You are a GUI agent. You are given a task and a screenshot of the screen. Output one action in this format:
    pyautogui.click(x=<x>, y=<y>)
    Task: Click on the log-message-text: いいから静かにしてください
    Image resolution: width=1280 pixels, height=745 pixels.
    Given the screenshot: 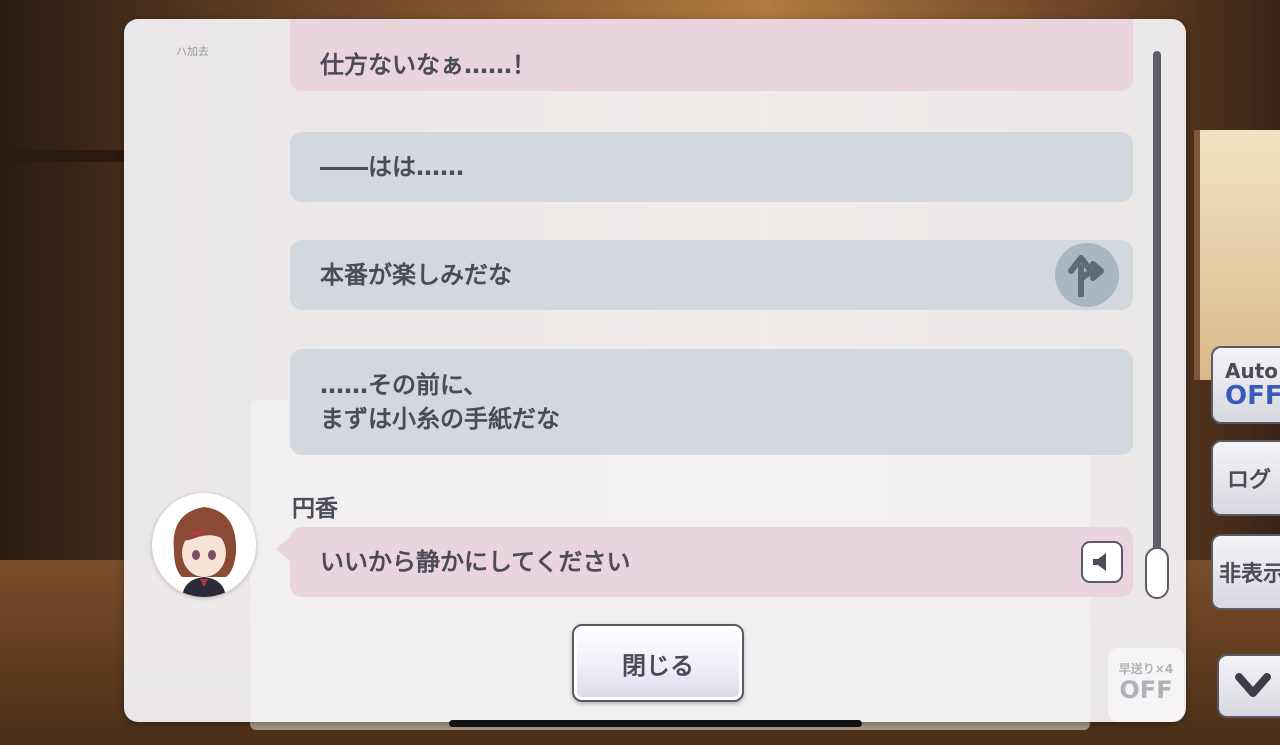 What is the action you would take?
    pyautogui.click(x=475, y=562)
    